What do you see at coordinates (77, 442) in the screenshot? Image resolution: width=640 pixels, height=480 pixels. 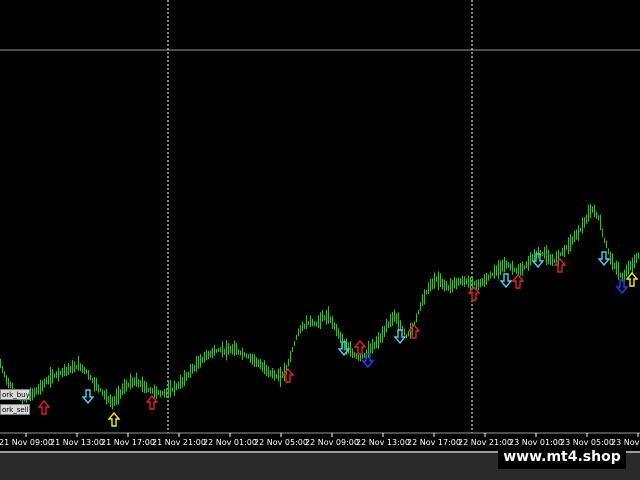 I see `x-tick-label: 21 Nov 13:00` at bounding box center [77, 442].